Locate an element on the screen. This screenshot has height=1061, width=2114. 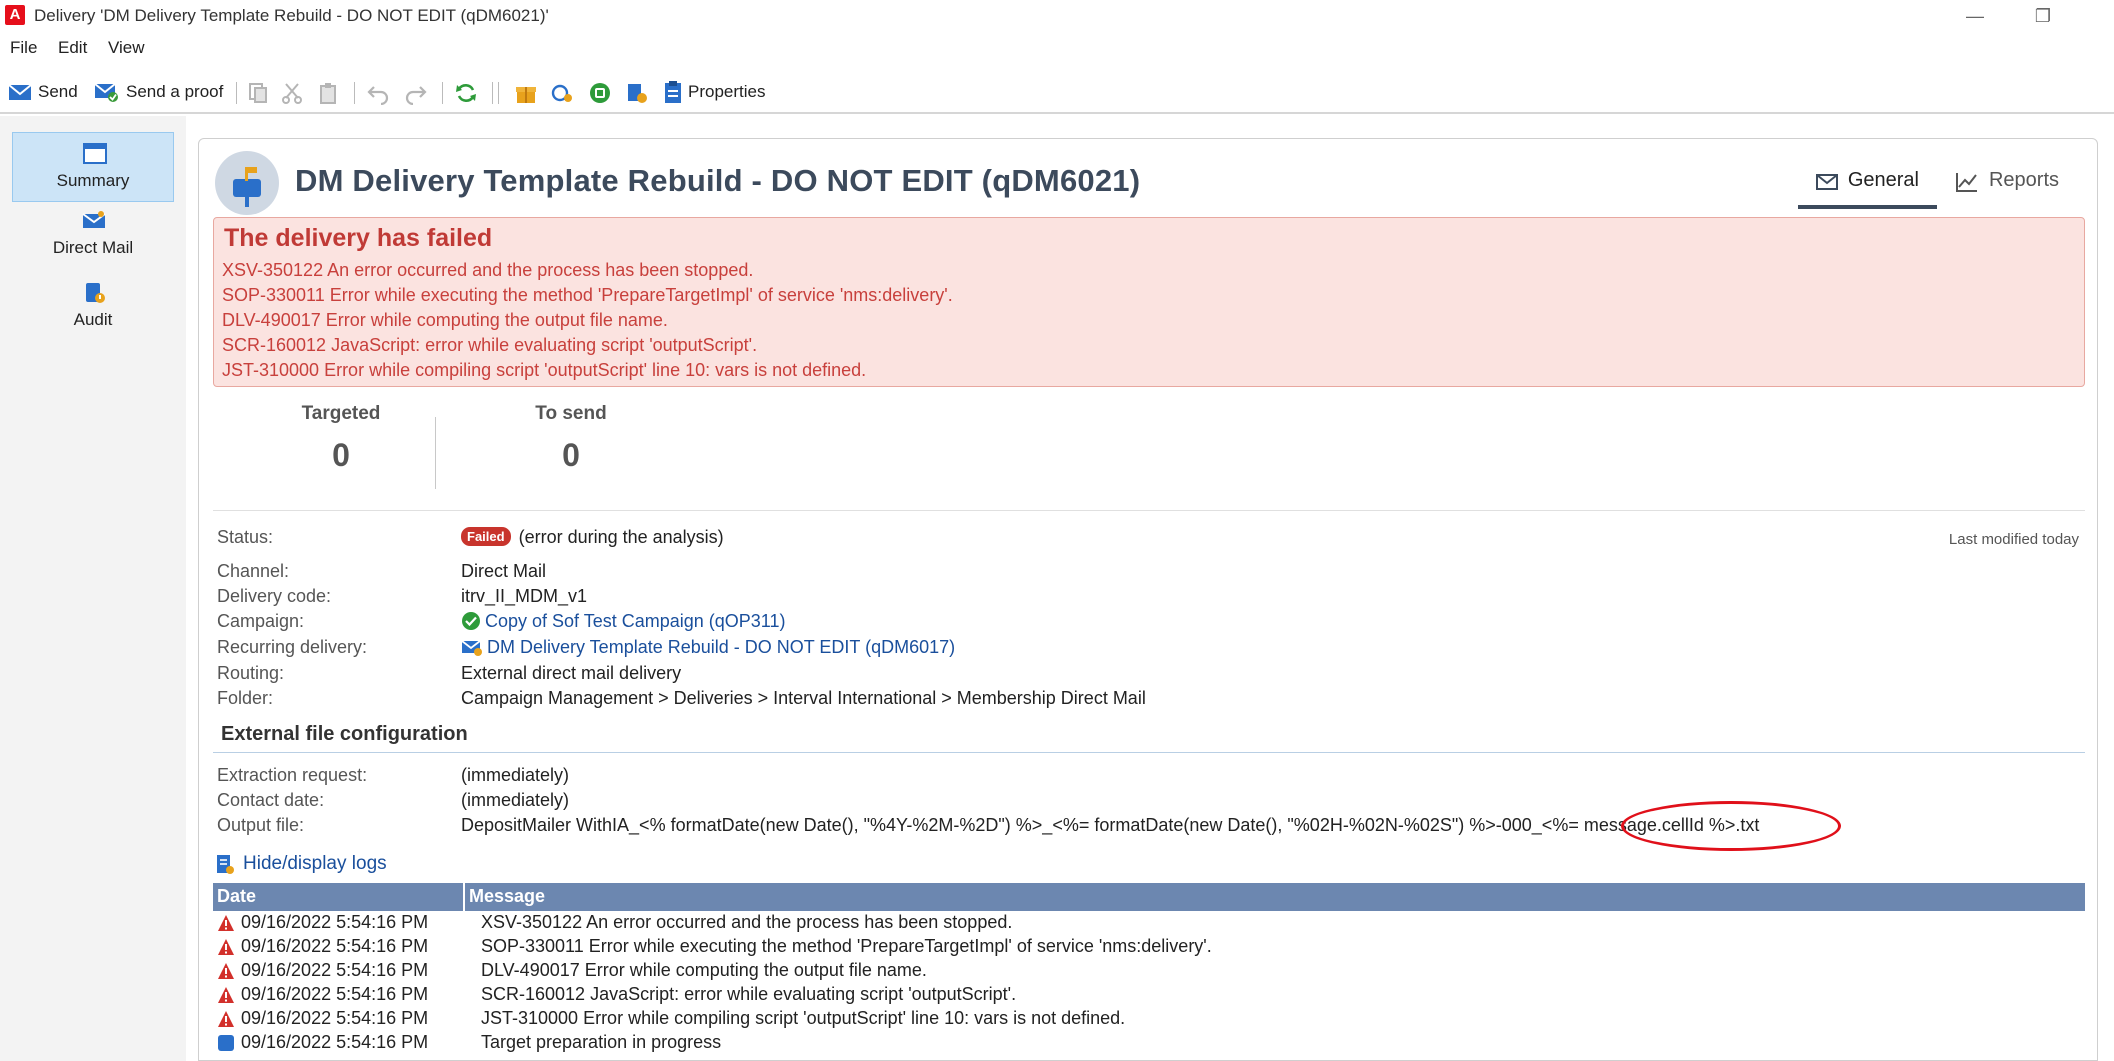
redo-icon is located at coordinates (416, 93).